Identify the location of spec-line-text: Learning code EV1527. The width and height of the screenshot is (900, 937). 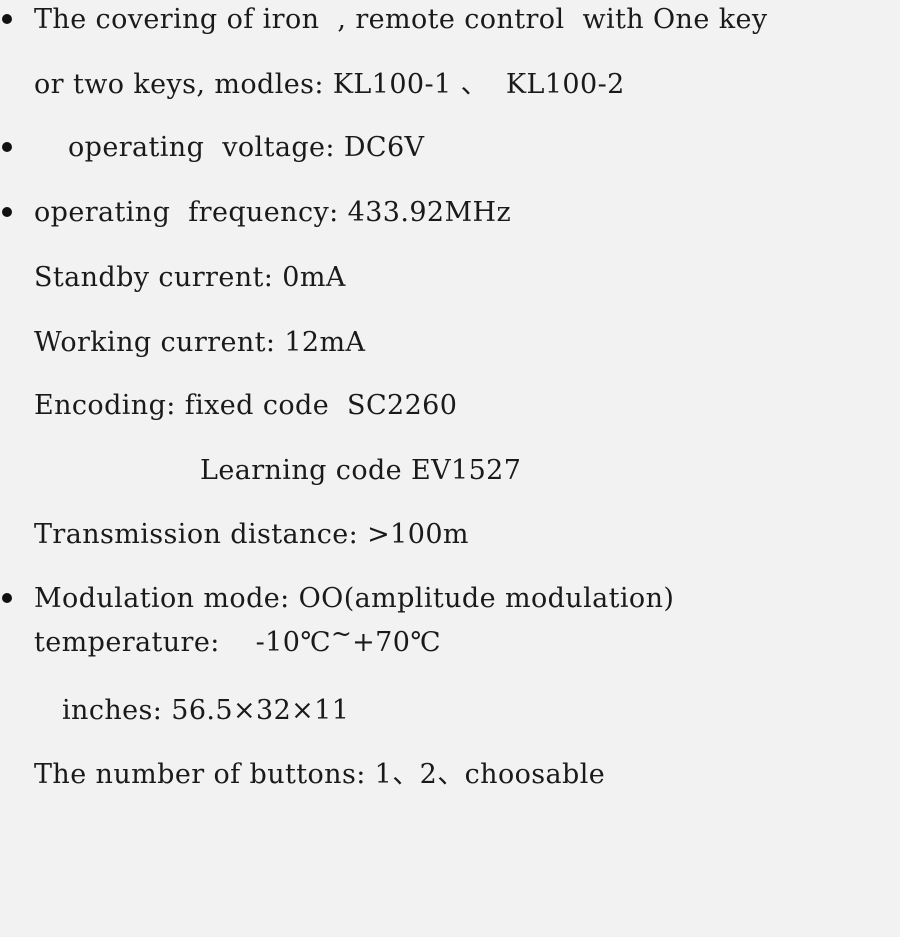
(361, 470).